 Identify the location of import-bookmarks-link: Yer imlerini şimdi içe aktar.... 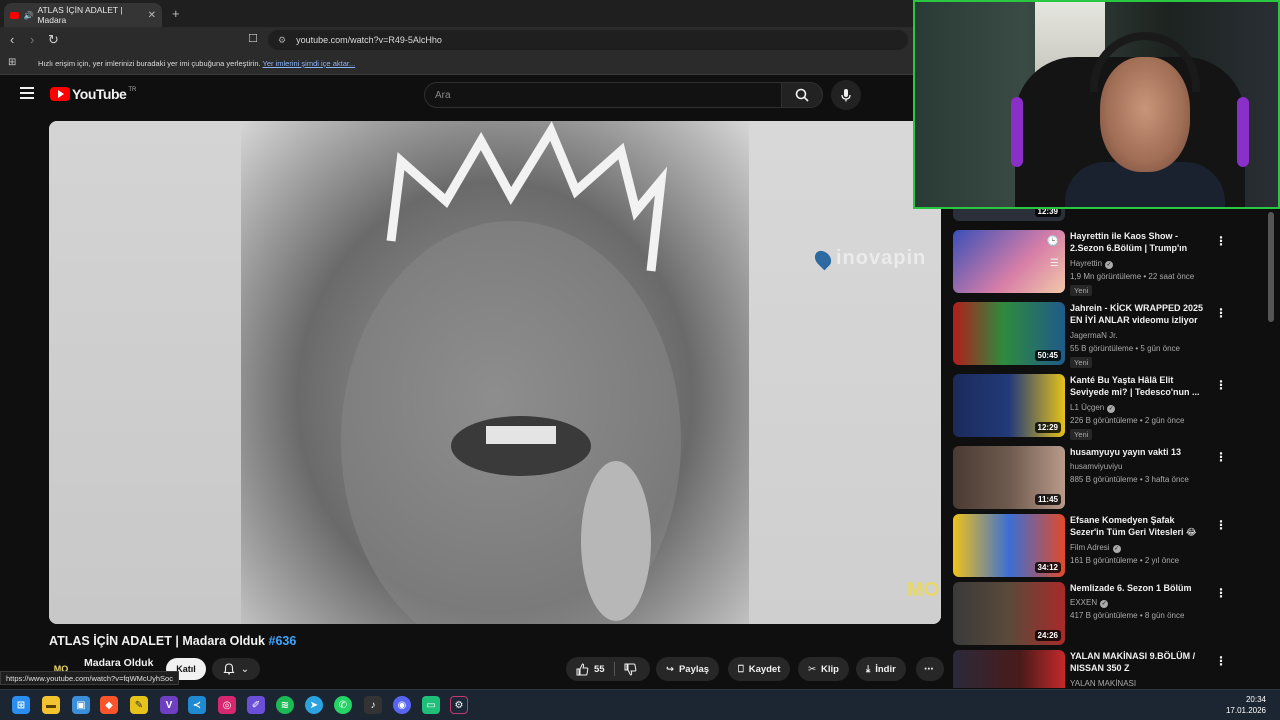
(309, 63).